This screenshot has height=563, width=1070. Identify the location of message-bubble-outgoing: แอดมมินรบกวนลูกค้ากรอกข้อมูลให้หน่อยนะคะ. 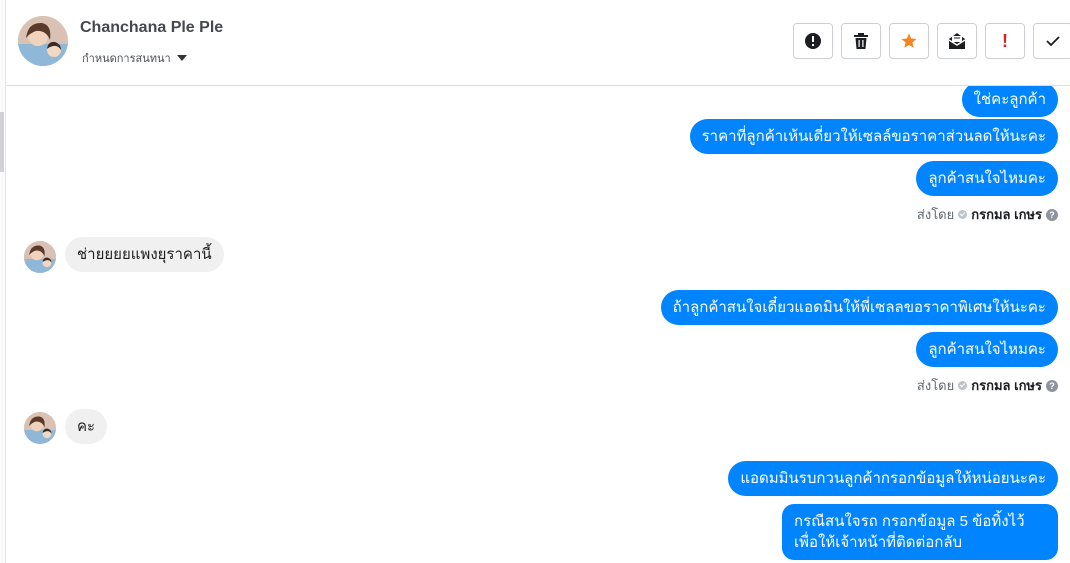
(893, 478).